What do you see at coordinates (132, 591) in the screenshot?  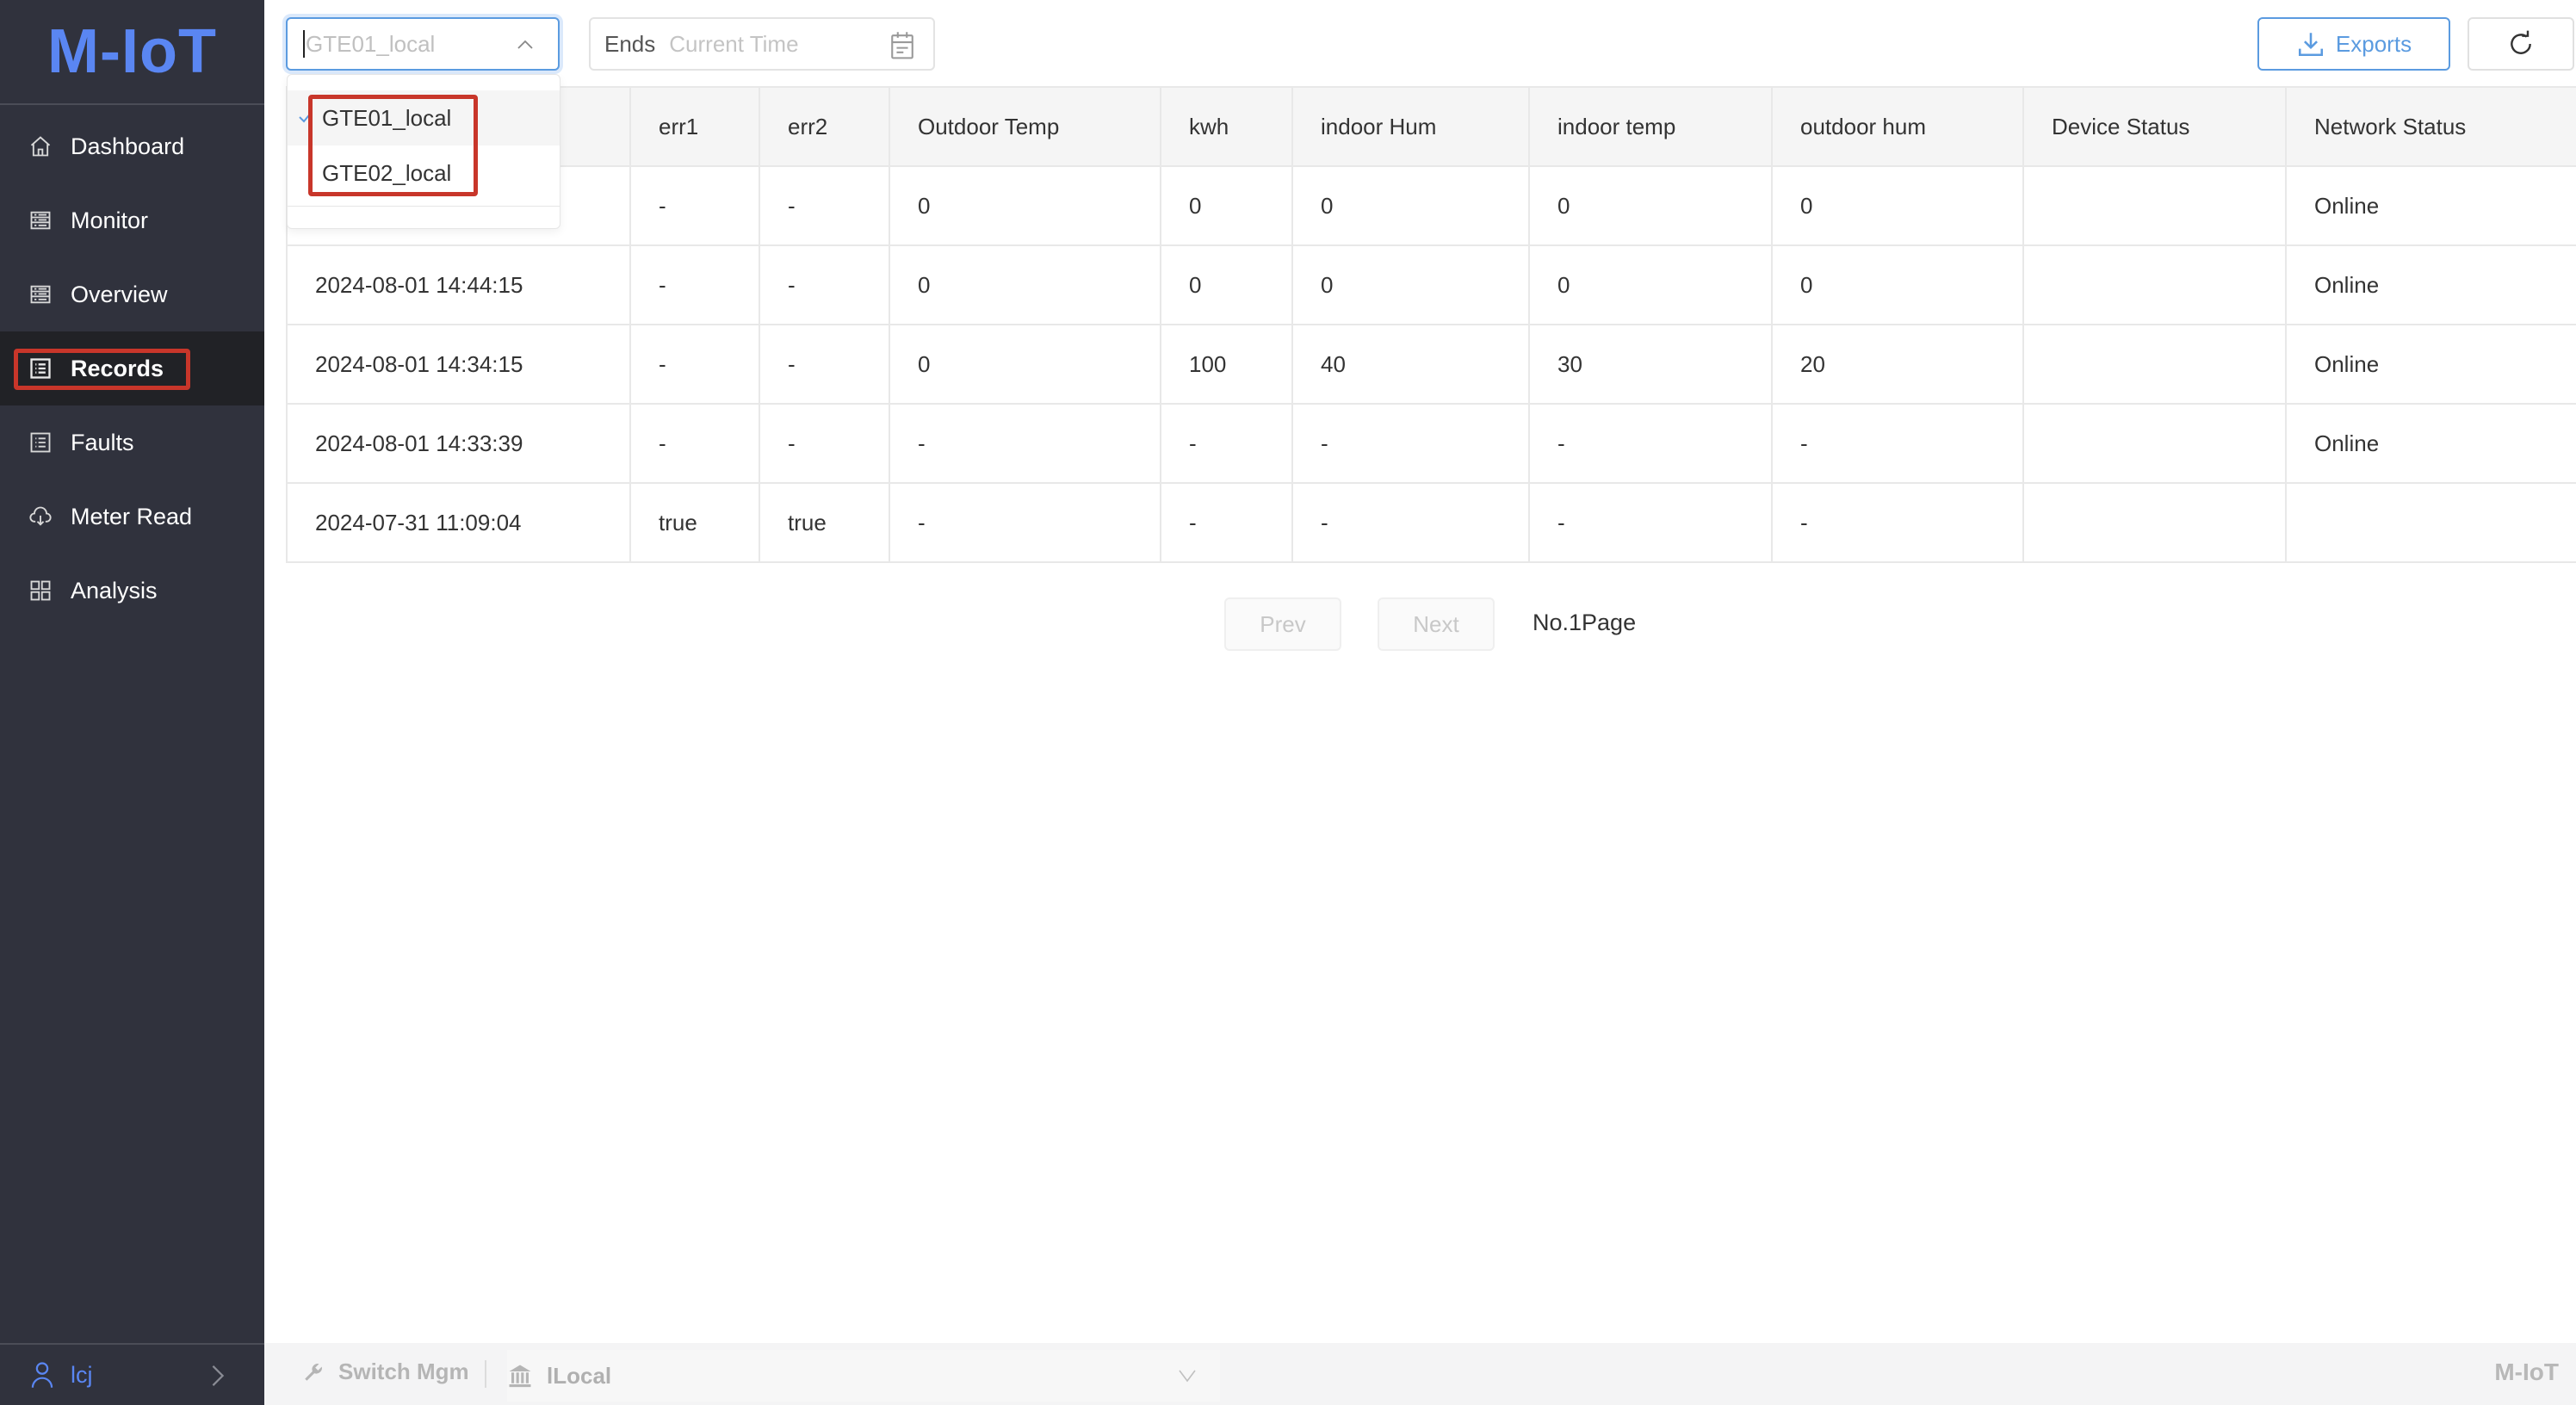 I see `sidebar-item-analysis: Analysis` at bounding box center [132, 591].